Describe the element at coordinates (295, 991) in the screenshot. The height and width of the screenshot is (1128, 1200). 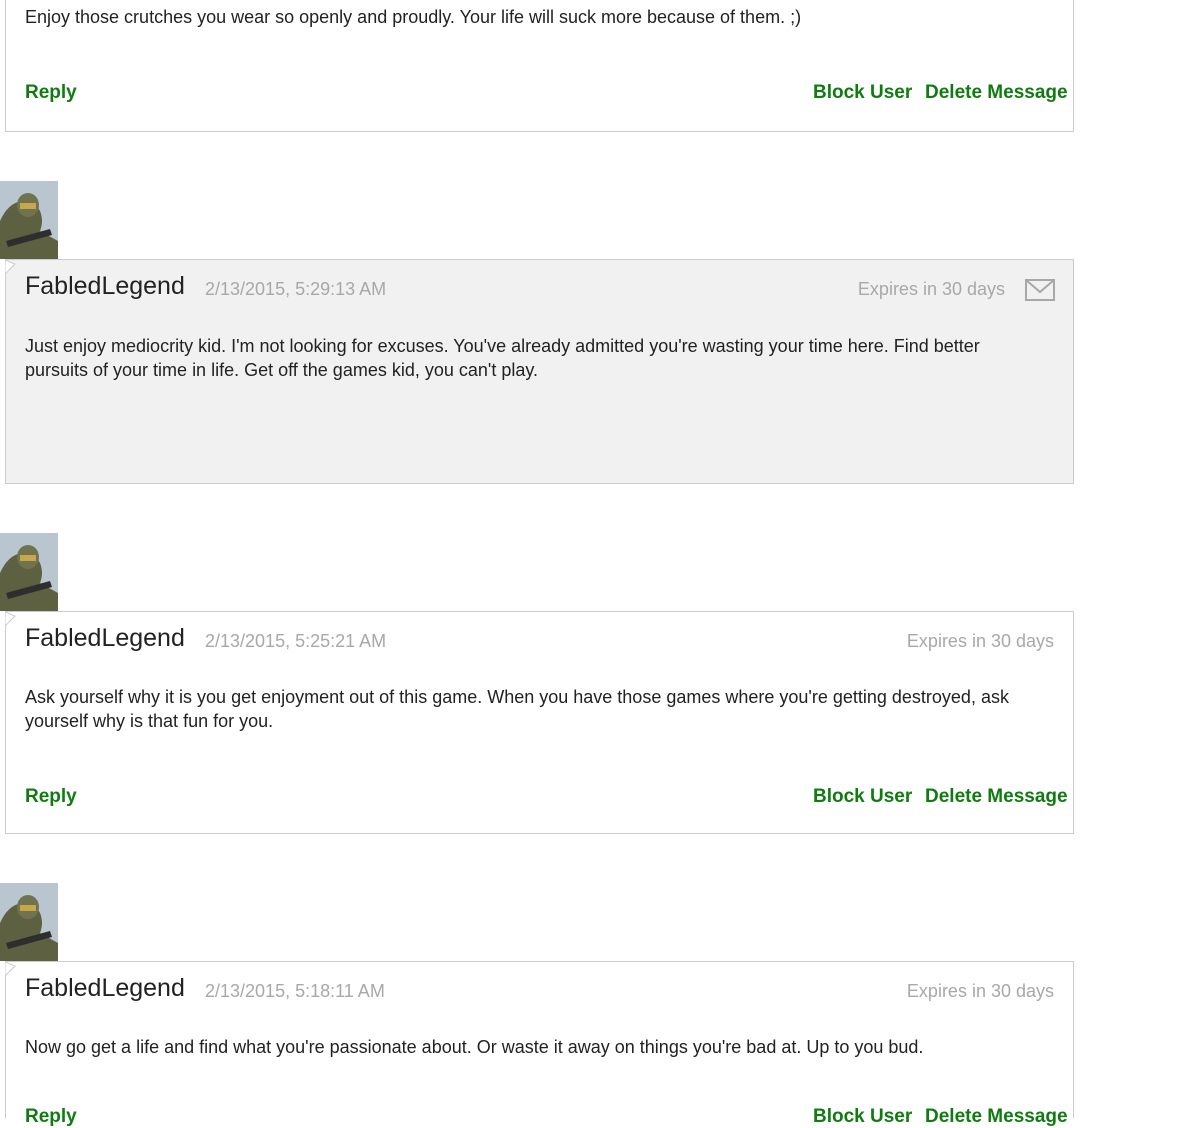
I see `message-timestamp: 2/13/2015, 5:18:11 AM` at that location.